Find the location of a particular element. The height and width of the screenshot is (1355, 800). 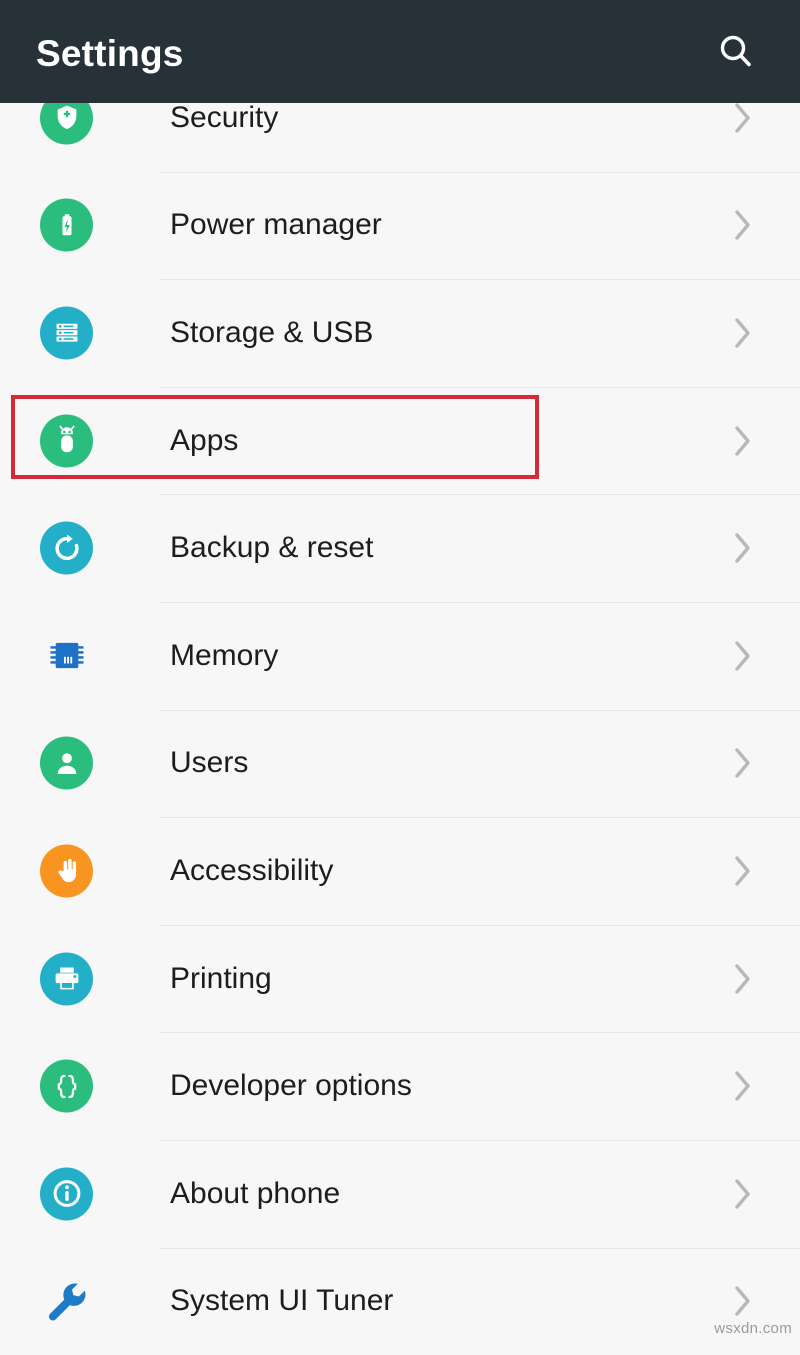

list-item-label: Storage & USB is located at coordinates (272, 332).